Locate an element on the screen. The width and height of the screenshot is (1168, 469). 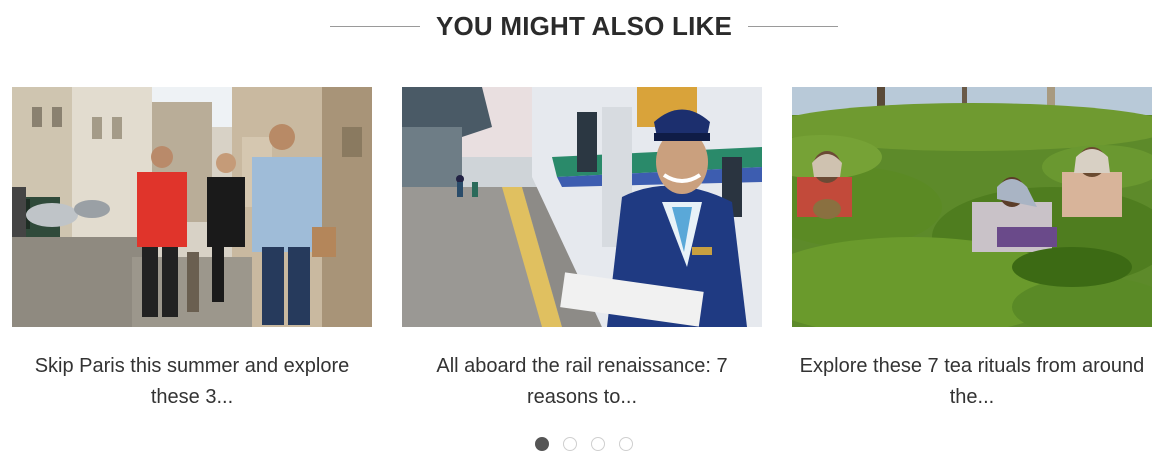
title-rule-left is located at coordinates (374, 26).